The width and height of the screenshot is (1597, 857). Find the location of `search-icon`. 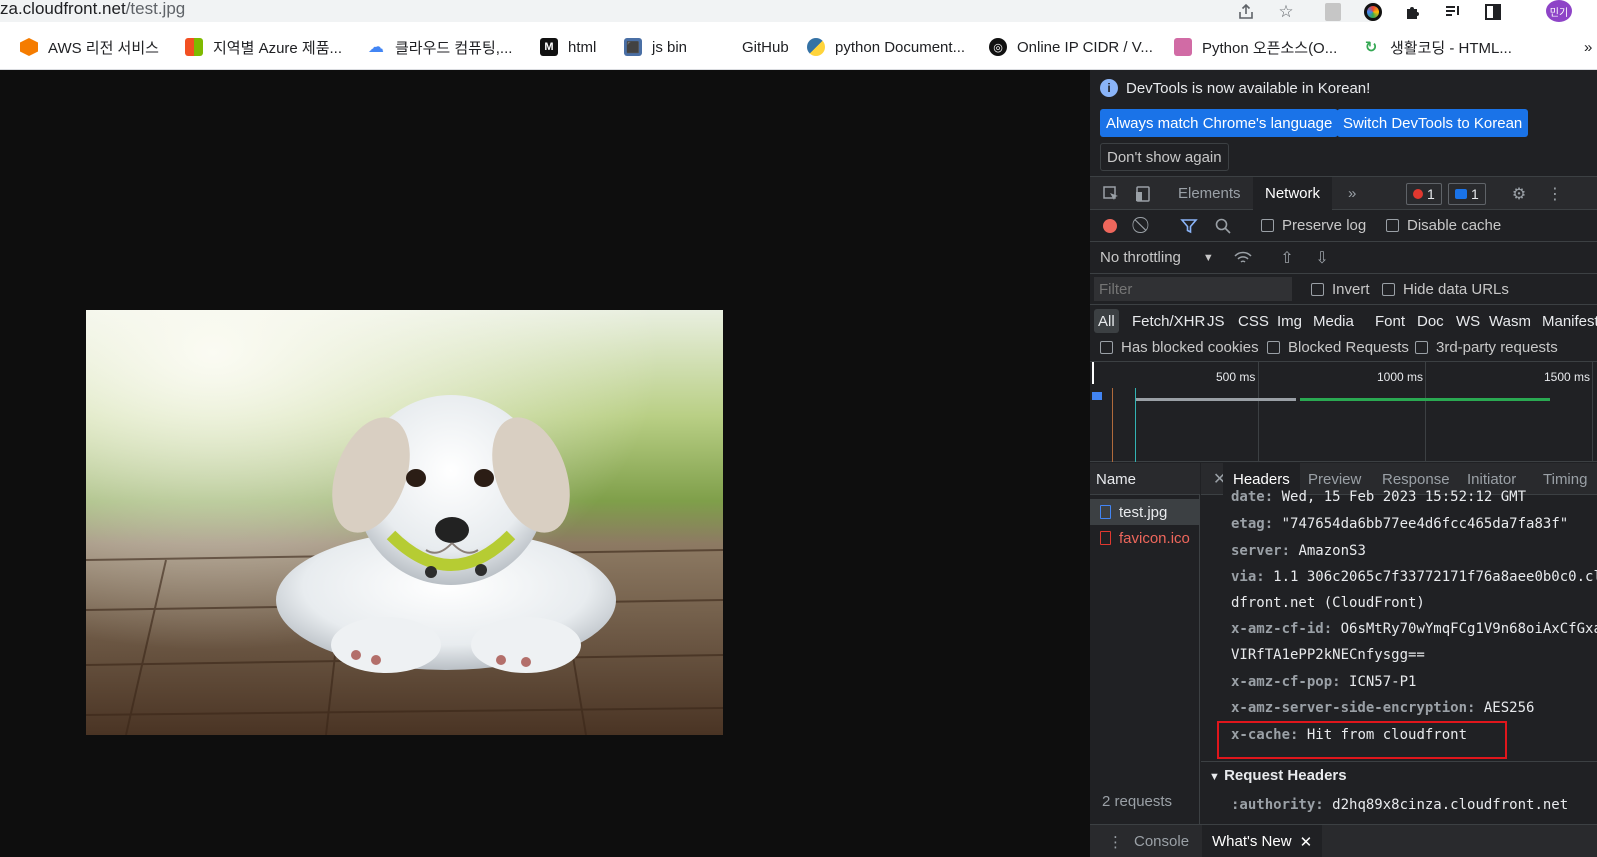

search-icon is located at coordinates (1223, 226).